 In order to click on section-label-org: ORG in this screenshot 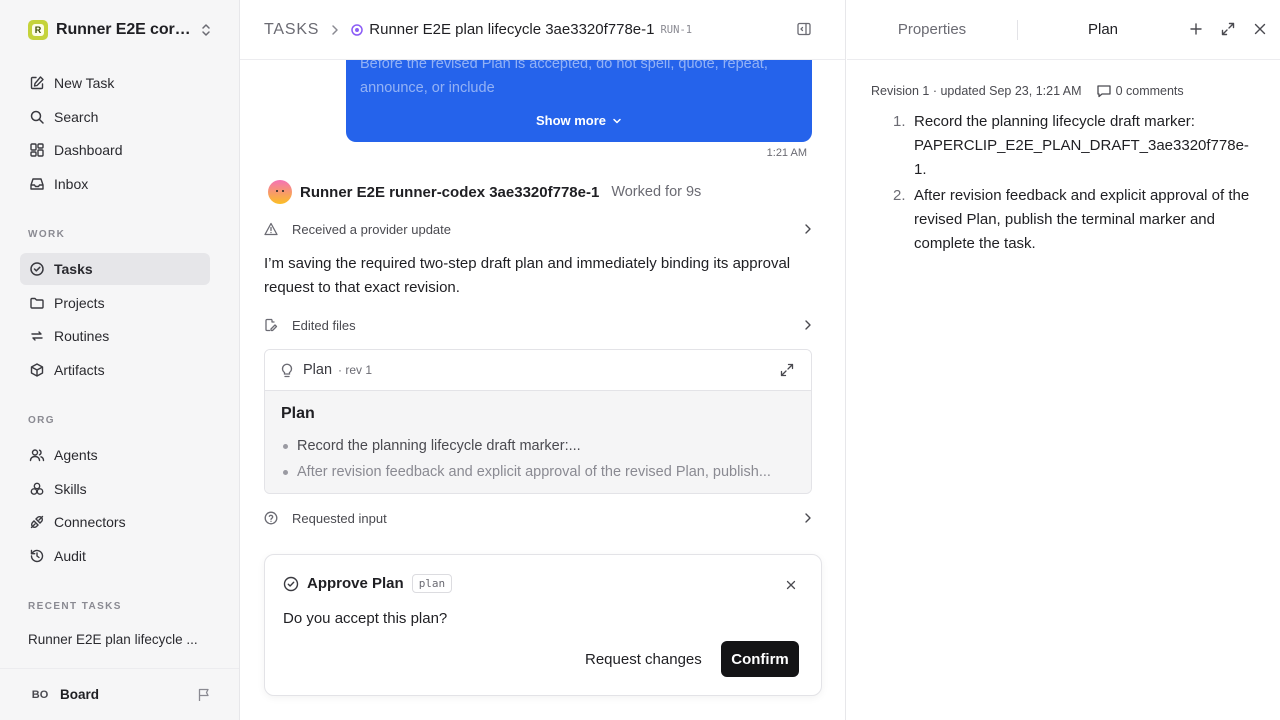, I will do `click(41, 420)`.